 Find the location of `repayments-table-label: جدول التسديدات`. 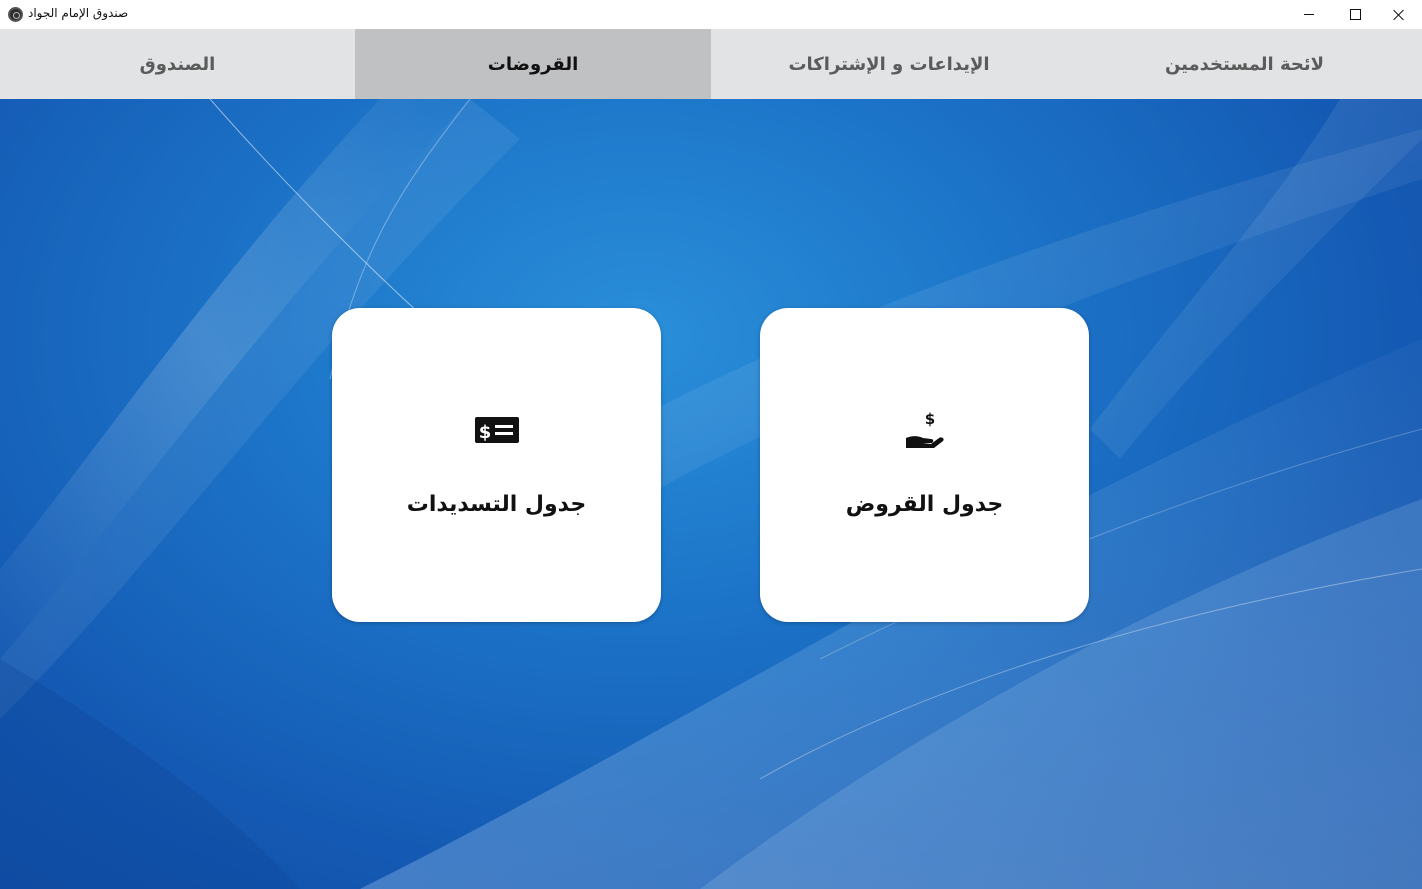

repayments-table-label: جدول التسديدات is located at coordinates (496, 504).